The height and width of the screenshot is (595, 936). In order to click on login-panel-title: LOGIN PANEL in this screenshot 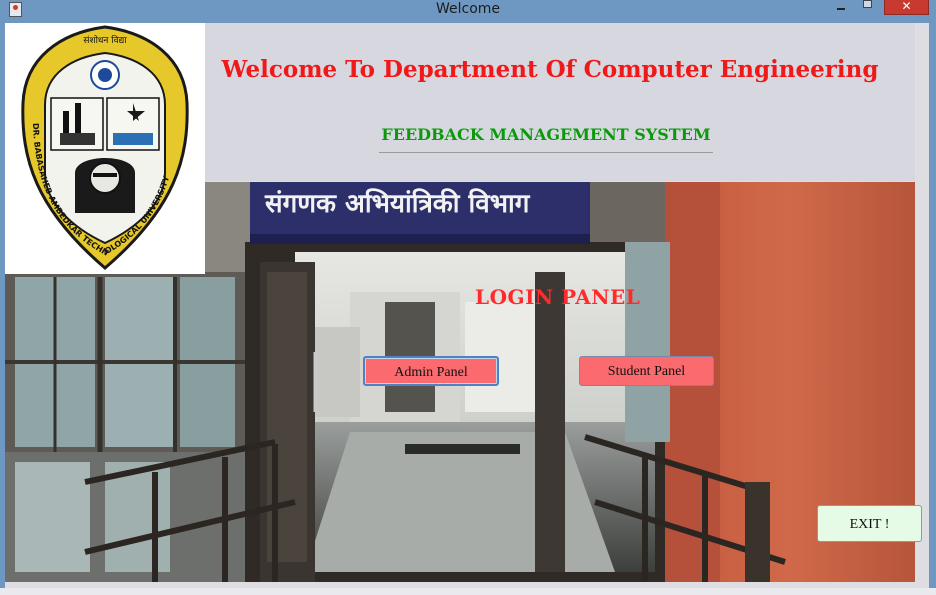, I will do `click(558, 297)`.